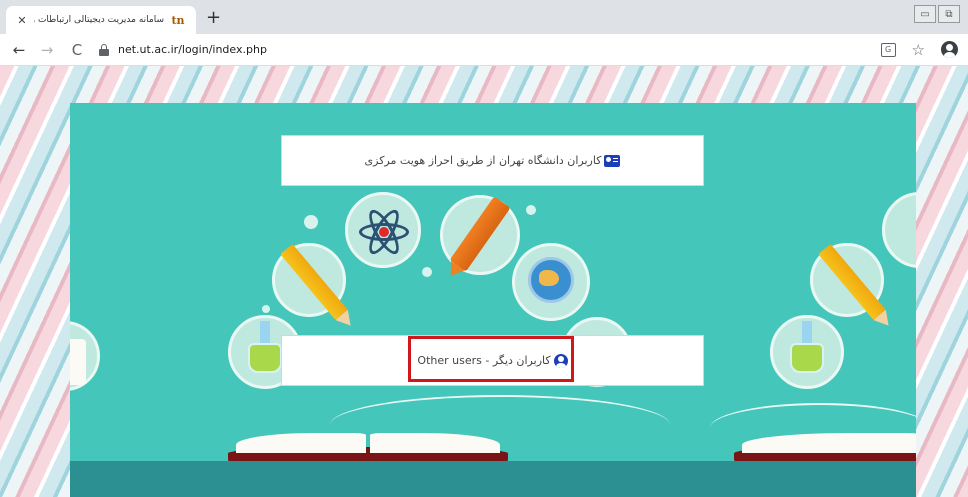 This screenshot has width=968, height=497. I want to click on atom-bubble, so click(899, 230).